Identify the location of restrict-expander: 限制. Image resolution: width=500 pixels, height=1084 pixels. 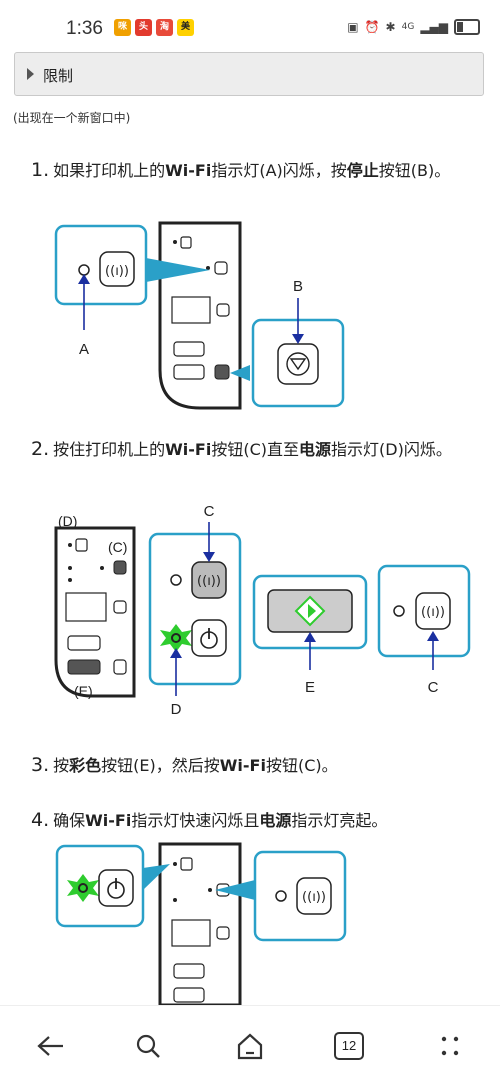
(249, 74).